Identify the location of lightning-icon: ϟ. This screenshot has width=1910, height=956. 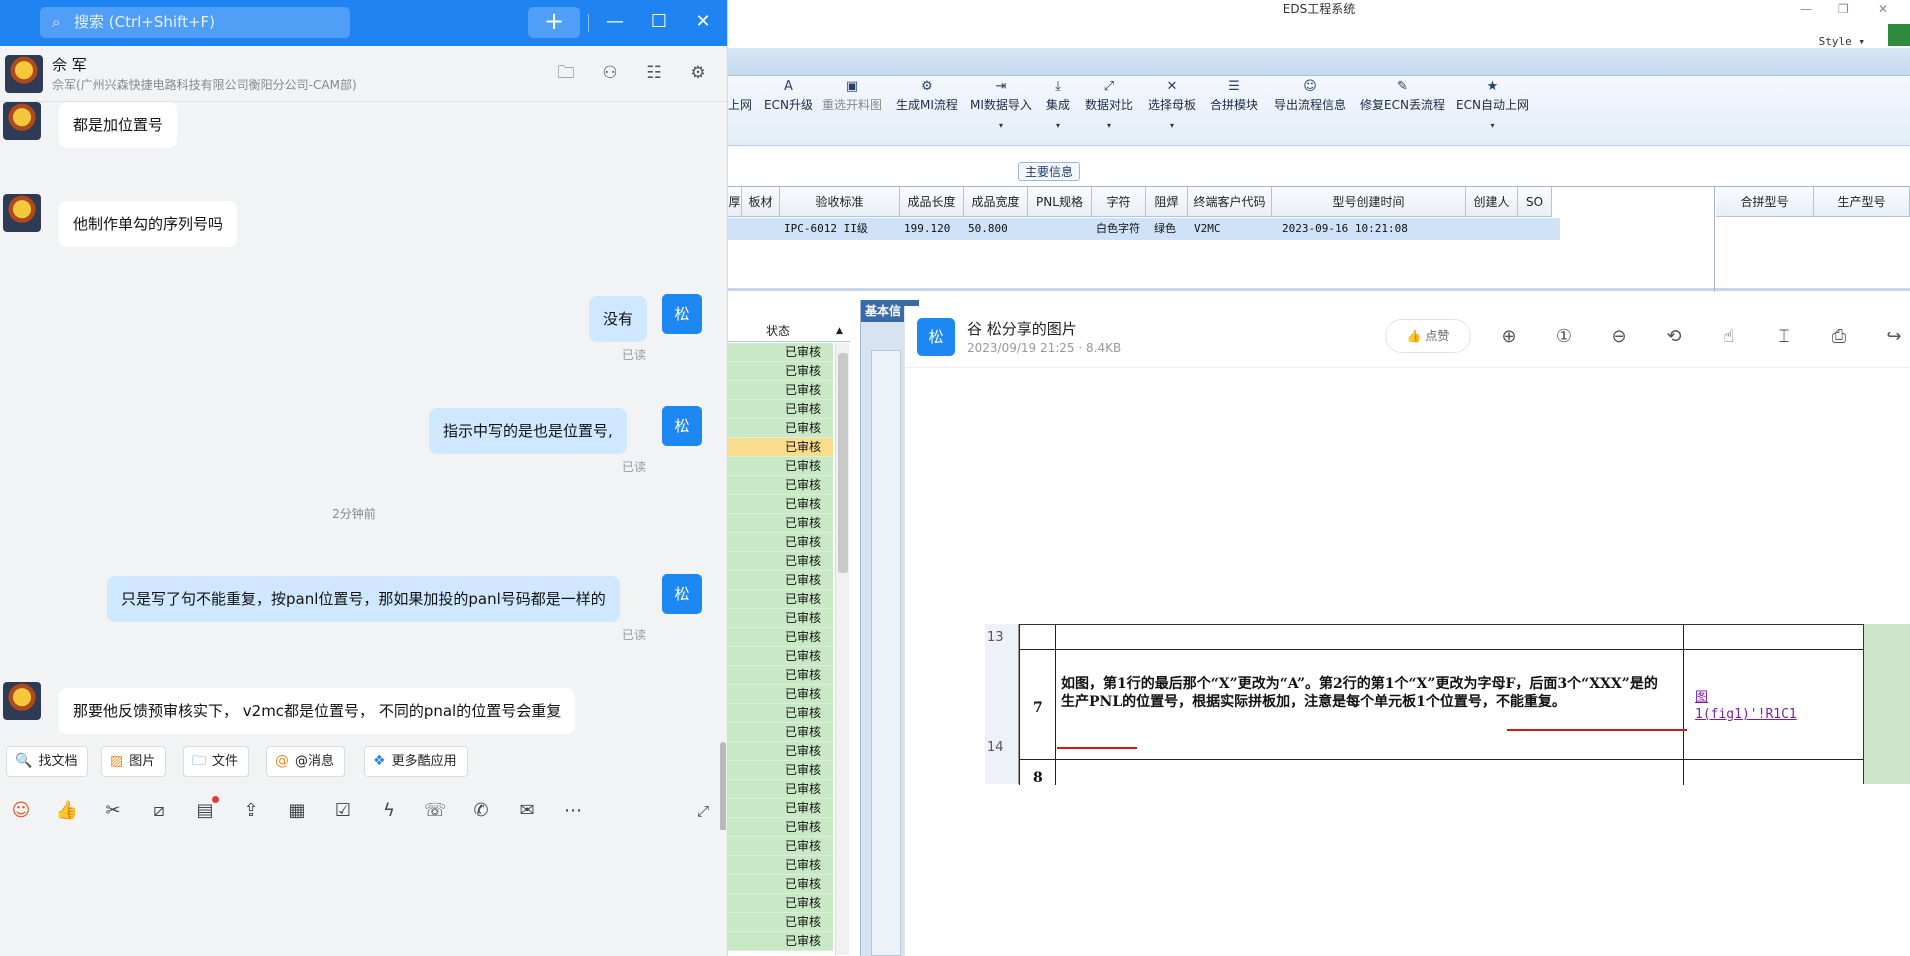
(389, 811).